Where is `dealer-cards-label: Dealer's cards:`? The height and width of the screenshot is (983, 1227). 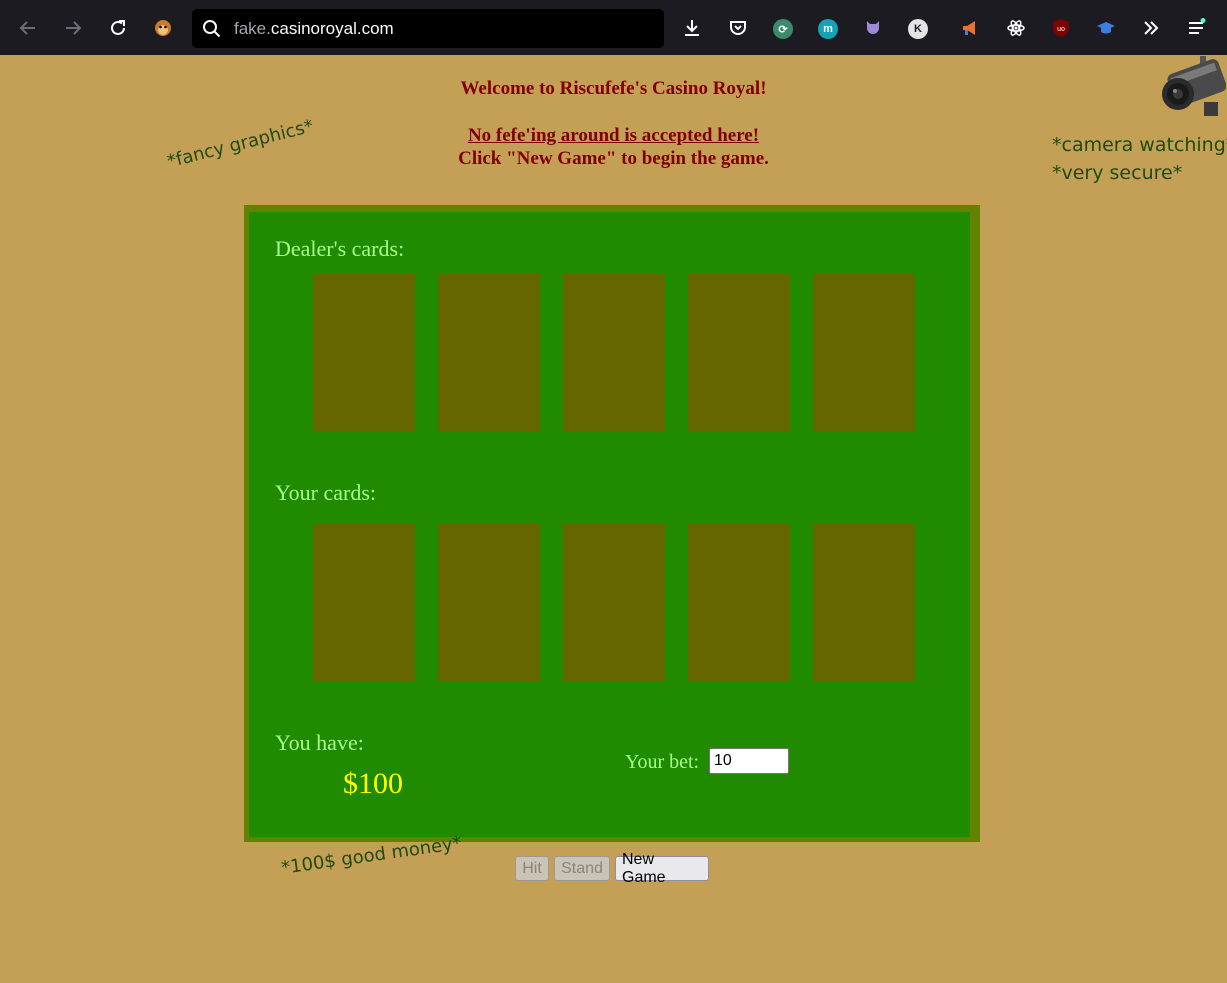
dealer-cards-label: Dealer's cards: is located at coordinates (340, 248).